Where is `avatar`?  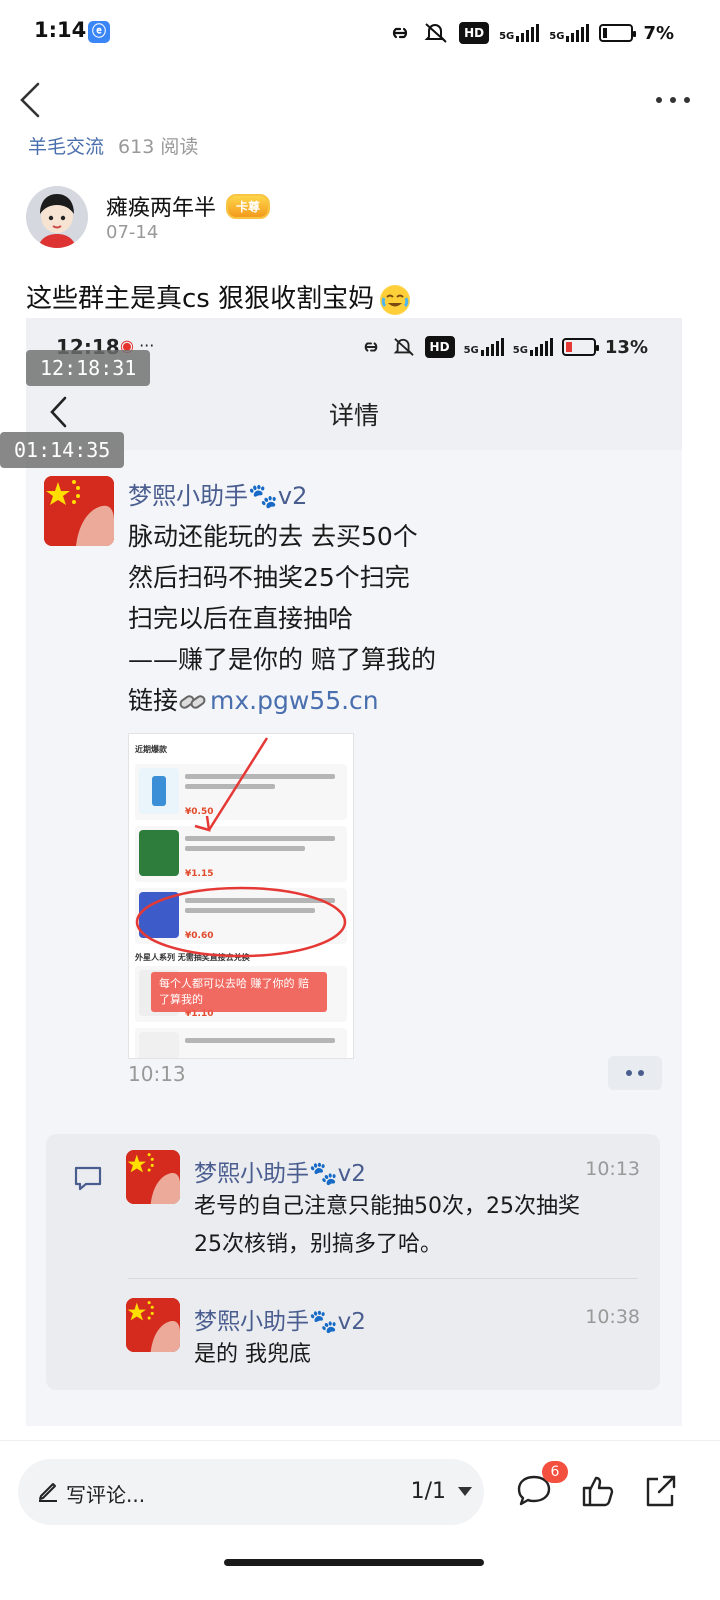
avatar is located at coordinates (57, 217).